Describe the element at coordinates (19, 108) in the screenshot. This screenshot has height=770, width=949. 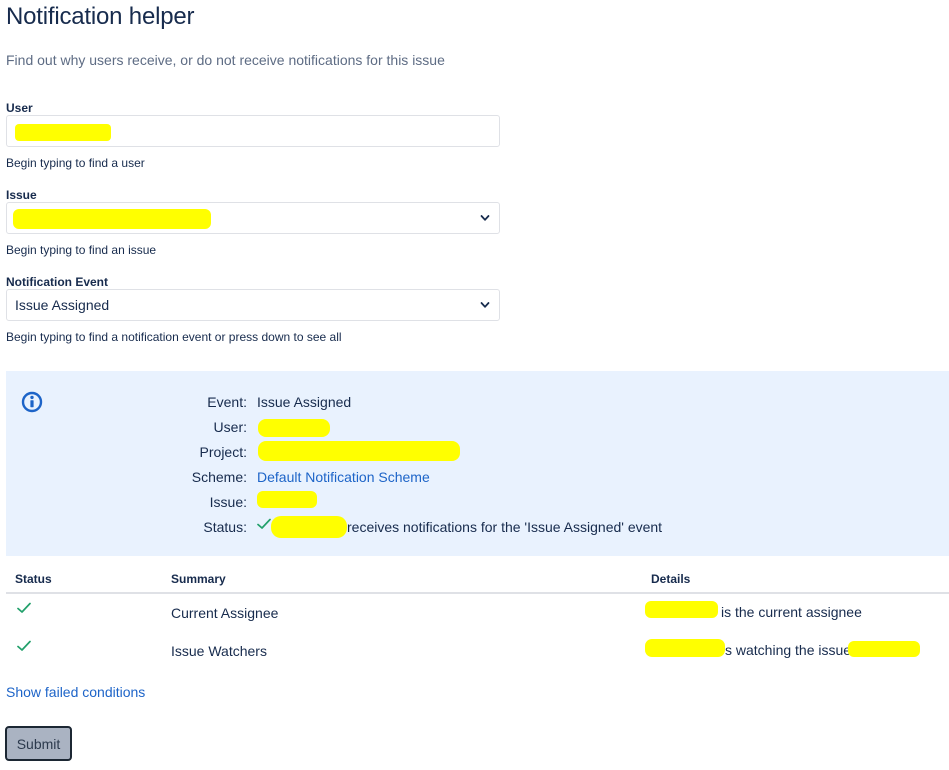
I see `user-field-label: User` at that location.